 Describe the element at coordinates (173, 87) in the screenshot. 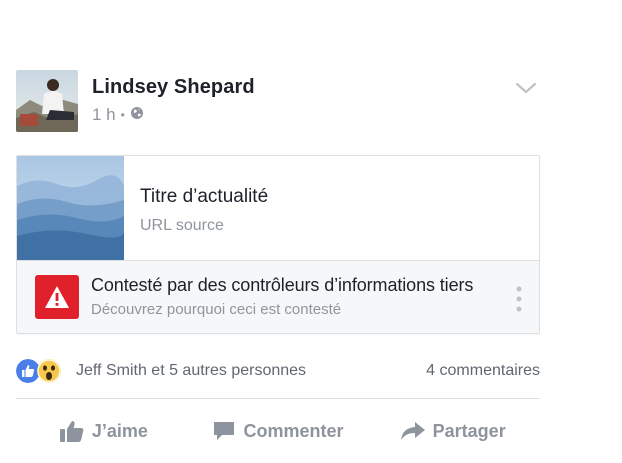

I see `author-name: Lindsey Shepard` at that location.